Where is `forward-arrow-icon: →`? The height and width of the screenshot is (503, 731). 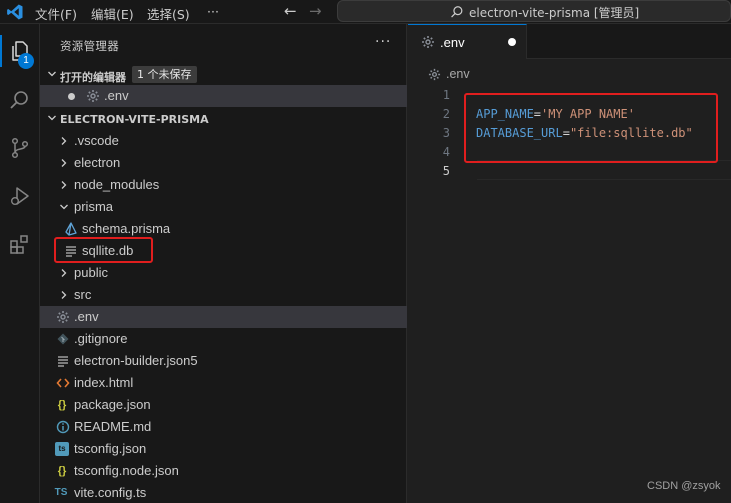
forward-arrow-icon: → is located at coordinates (315, 11).